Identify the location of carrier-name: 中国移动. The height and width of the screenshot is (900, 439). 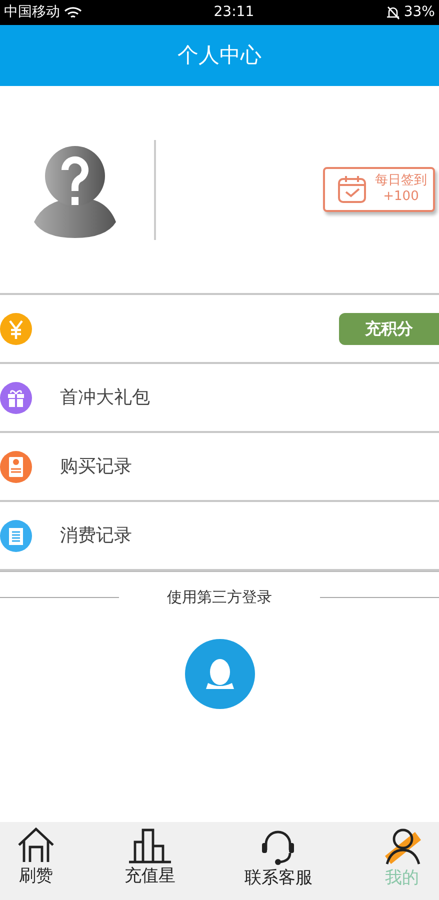
(32, 12).